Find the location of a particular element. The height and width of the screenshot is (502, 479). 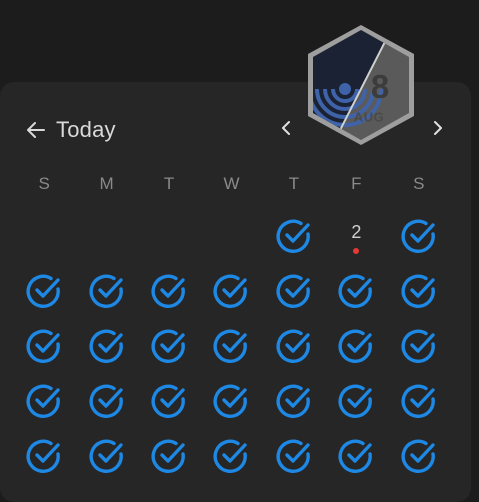

chevron-right-icon is located at coordinates (438, 128).